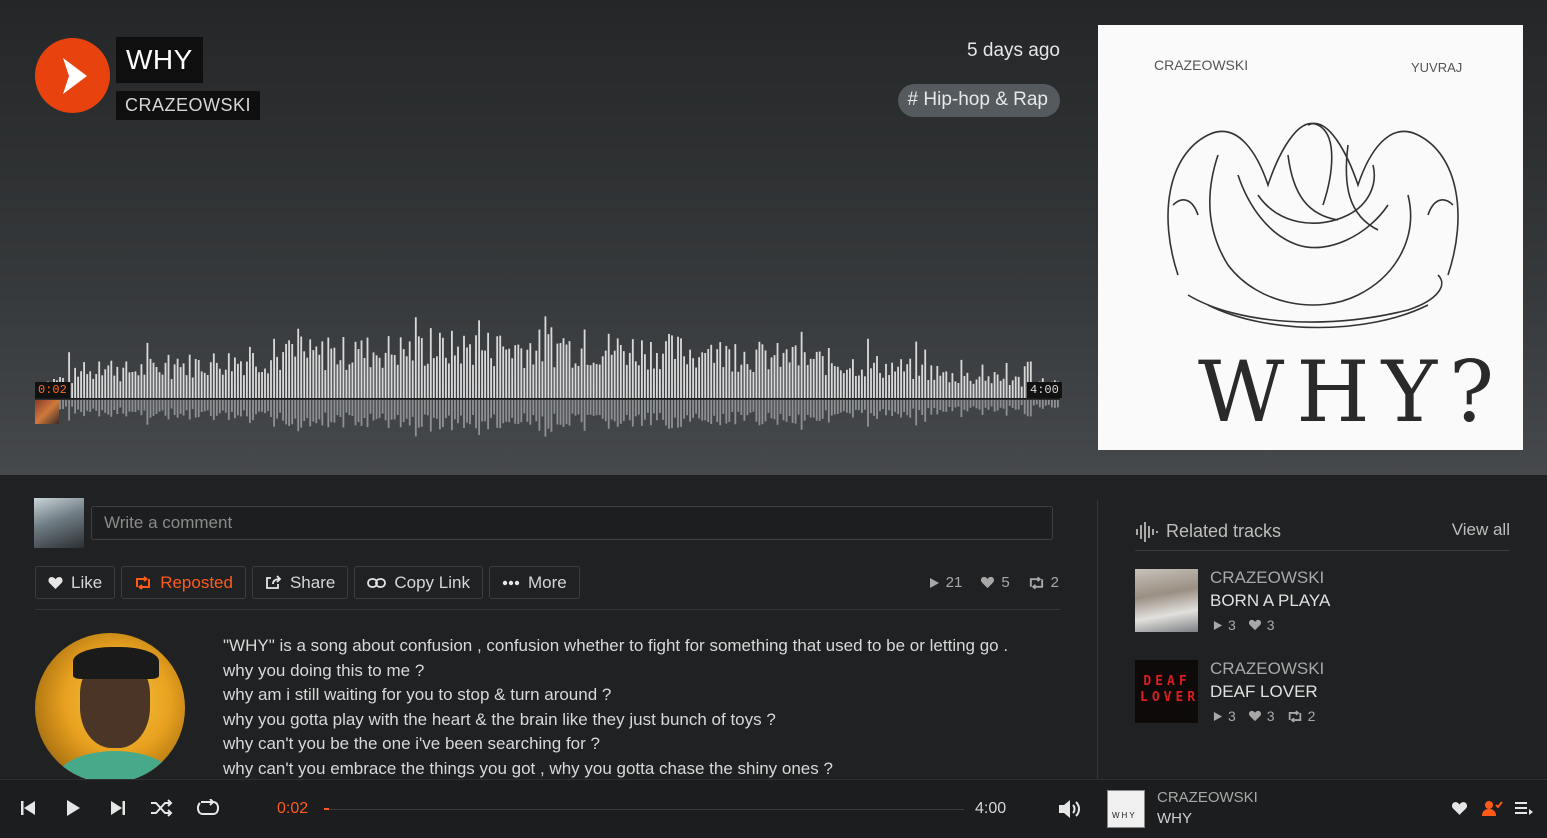 The height and width of the screenshot is (838, 1547). What do you see at coordinates (143, 582) in the screenshot?
I see `repost-icon` at bounding box center [143, 582].